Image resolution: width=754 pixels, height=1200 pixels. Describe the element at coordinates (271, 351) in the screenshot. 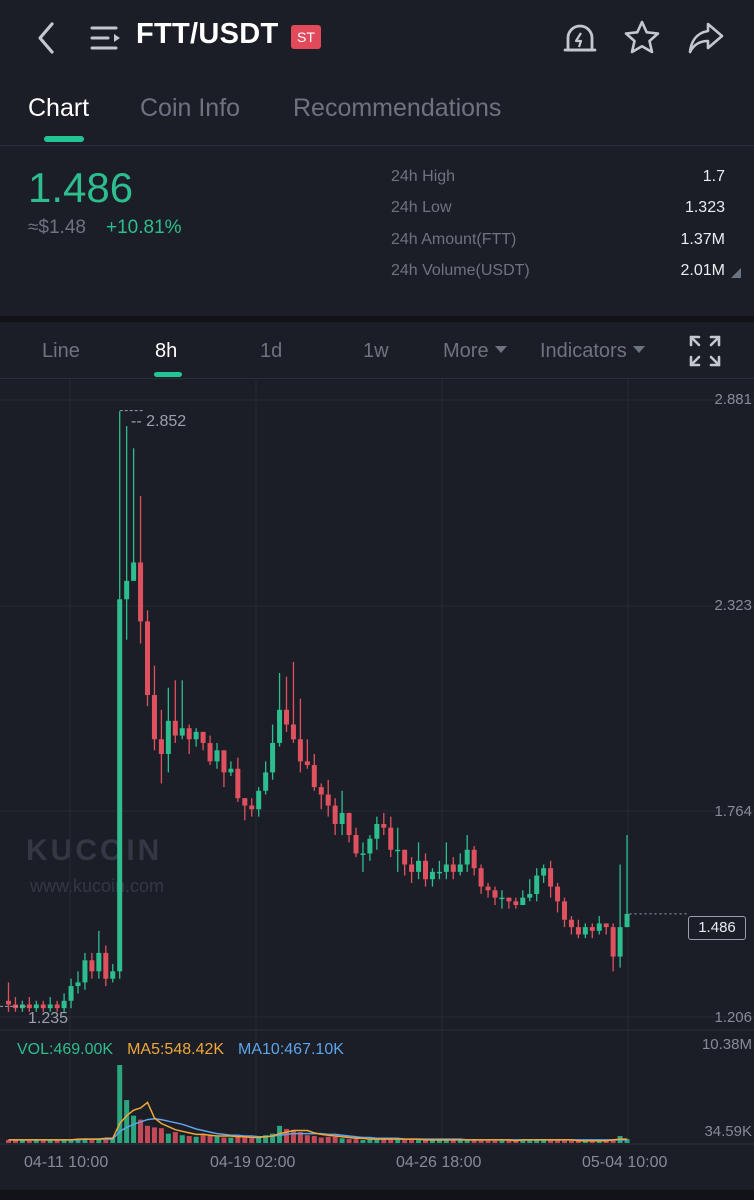

I see `interval-1d: 1d` at that location.